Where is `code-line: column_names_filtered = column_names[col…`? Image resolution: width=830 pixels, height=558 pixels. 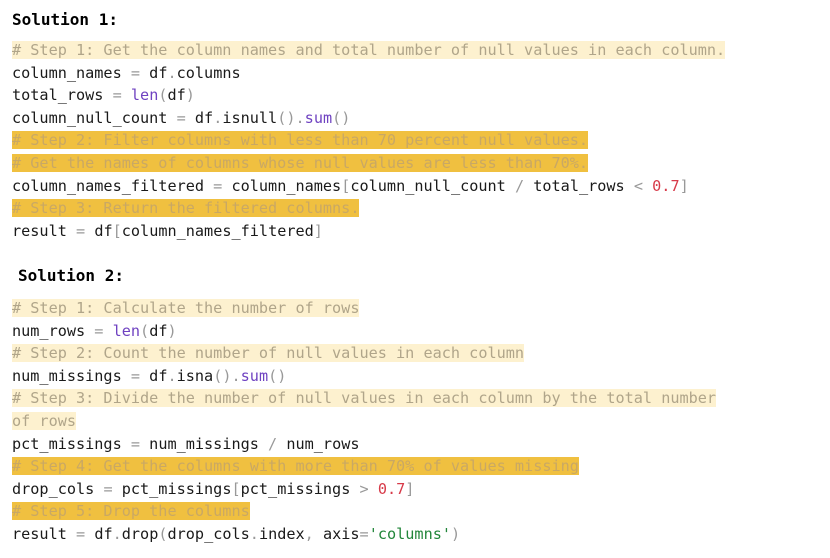
code-line: column_names_filtered = column_names[col… is located at coordinates (368, 186).